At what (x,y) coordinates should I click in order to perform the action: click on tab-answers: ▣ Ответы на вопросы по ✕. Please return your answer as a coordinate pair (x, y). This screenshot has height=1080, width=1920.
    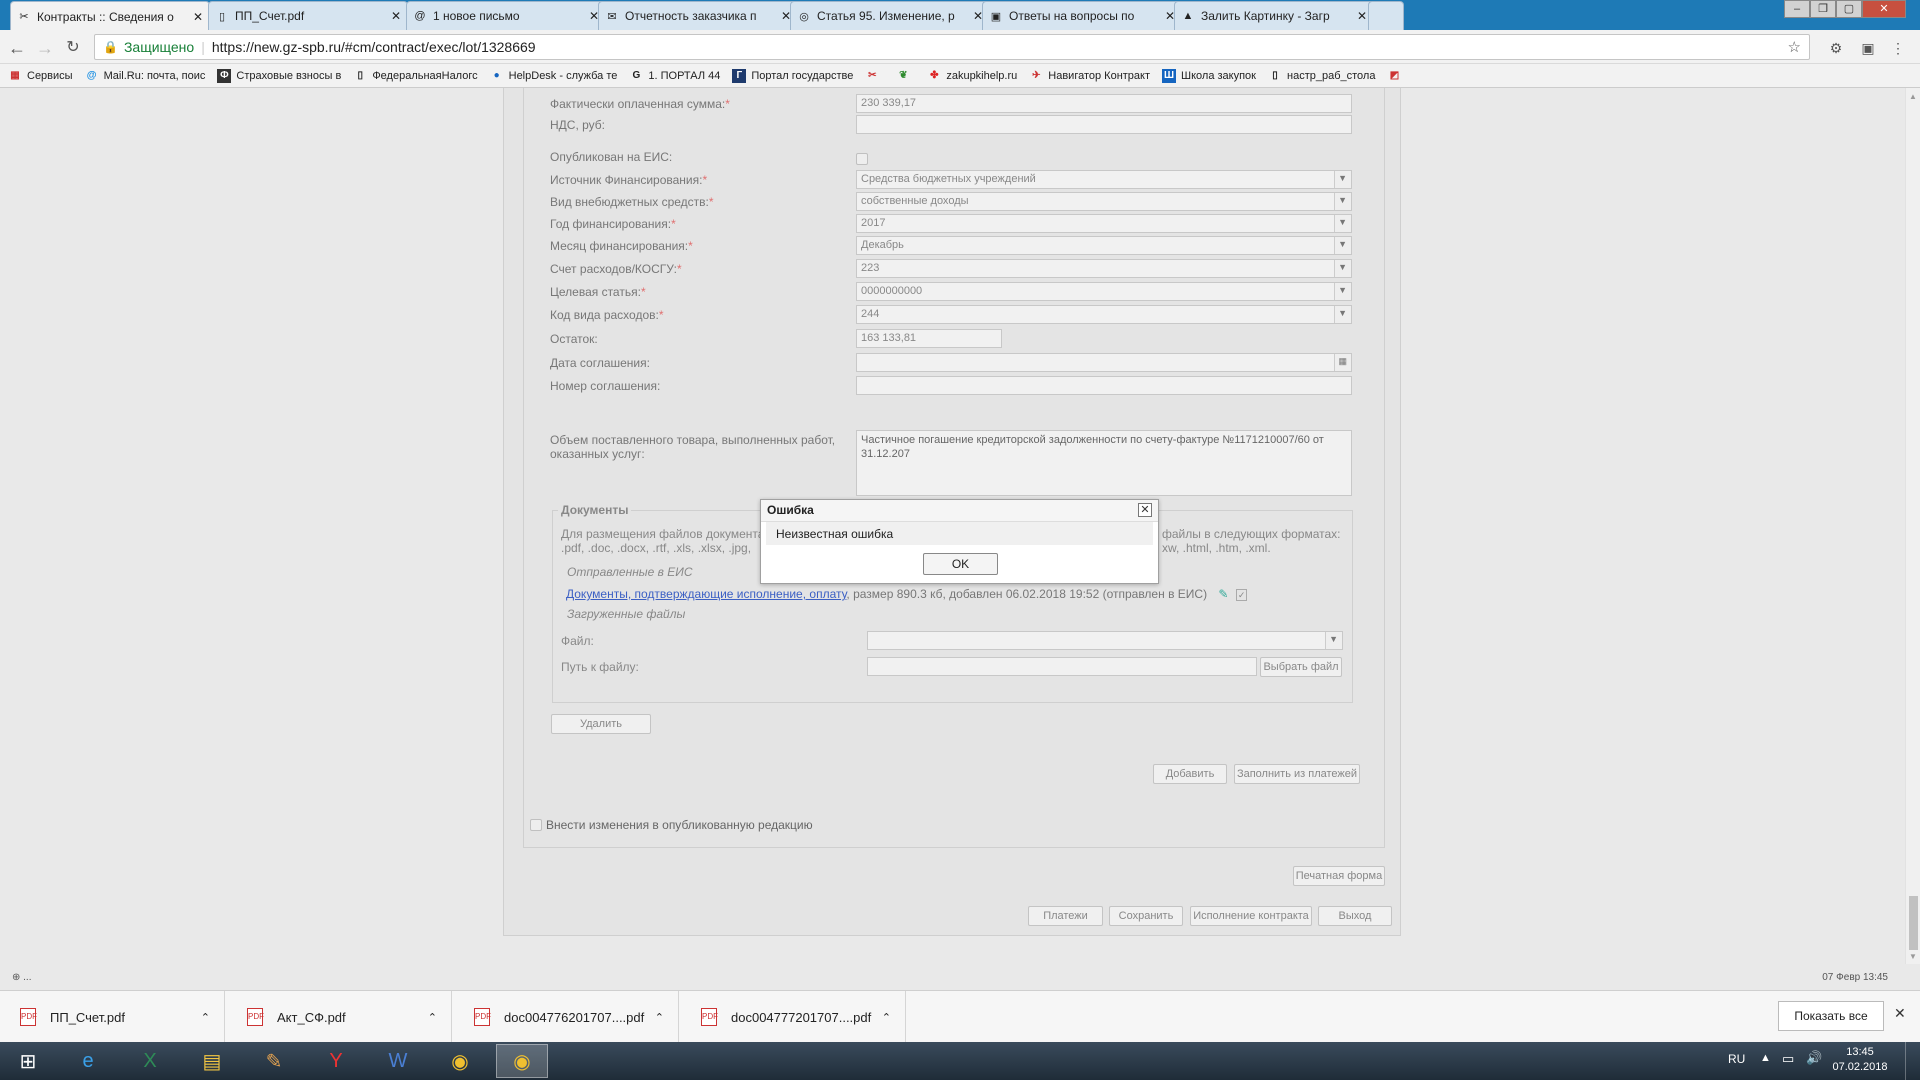
    Looking at the image, I should click on (1082, 15).